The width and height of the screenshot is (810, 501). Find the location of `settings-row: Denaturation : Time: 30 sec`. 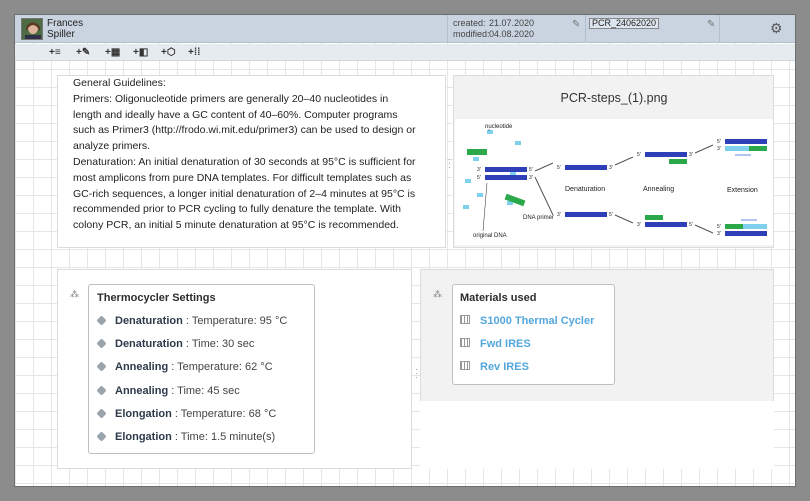

settings-row: Denaturation : Time: 30 sec is located at coordinates (175, 344).